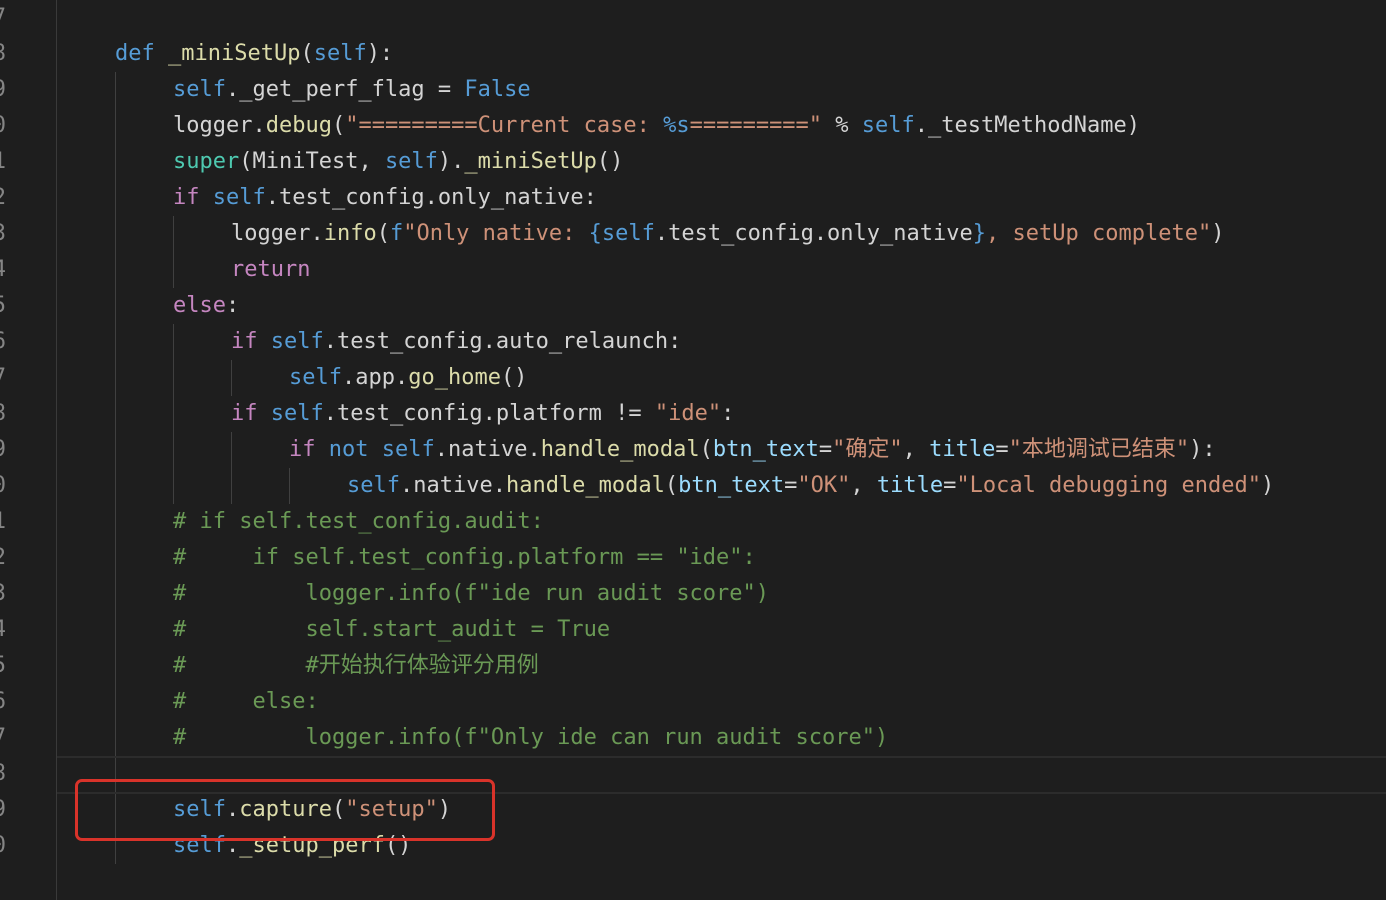 The width and height of the screenshot is (1386, 900). Describe the element at coordinates (431, 197) in the screenshot. I see `code-token: .test_config.only_native:` at that location.